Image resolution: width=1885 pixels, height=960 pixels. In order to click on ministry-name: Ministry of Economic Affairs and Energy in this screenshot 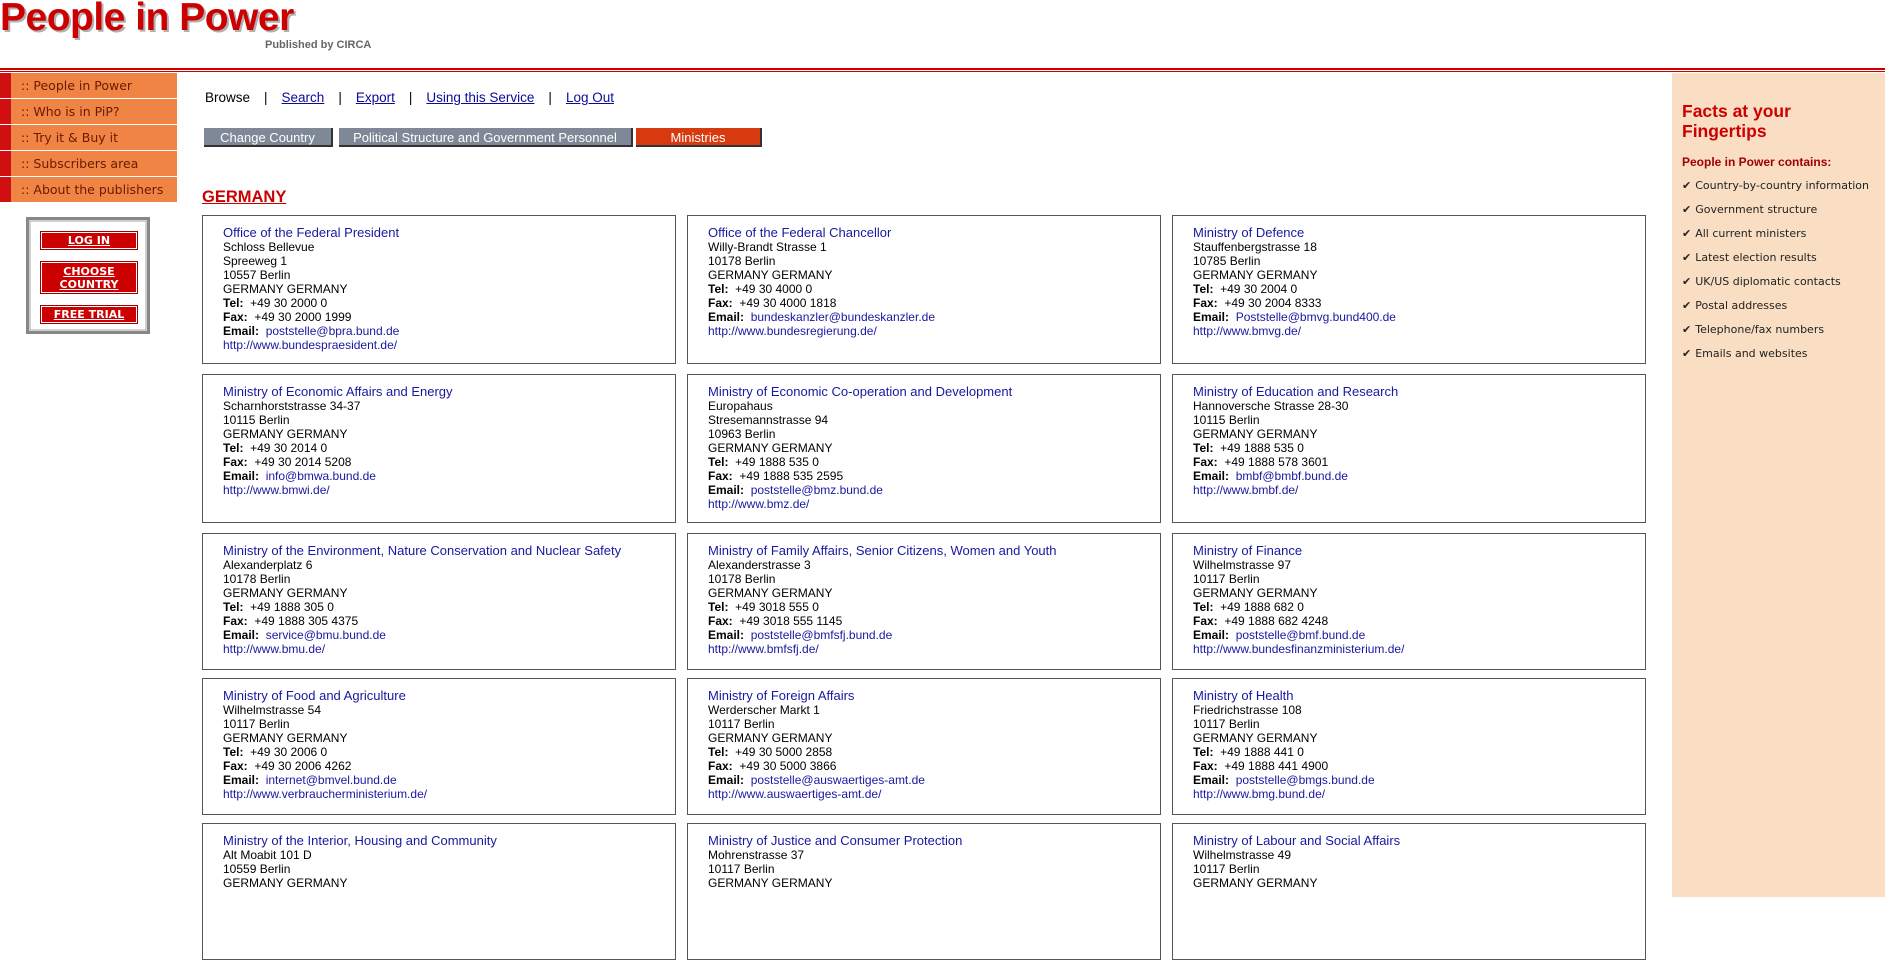, I will do `click(449, 391)`.